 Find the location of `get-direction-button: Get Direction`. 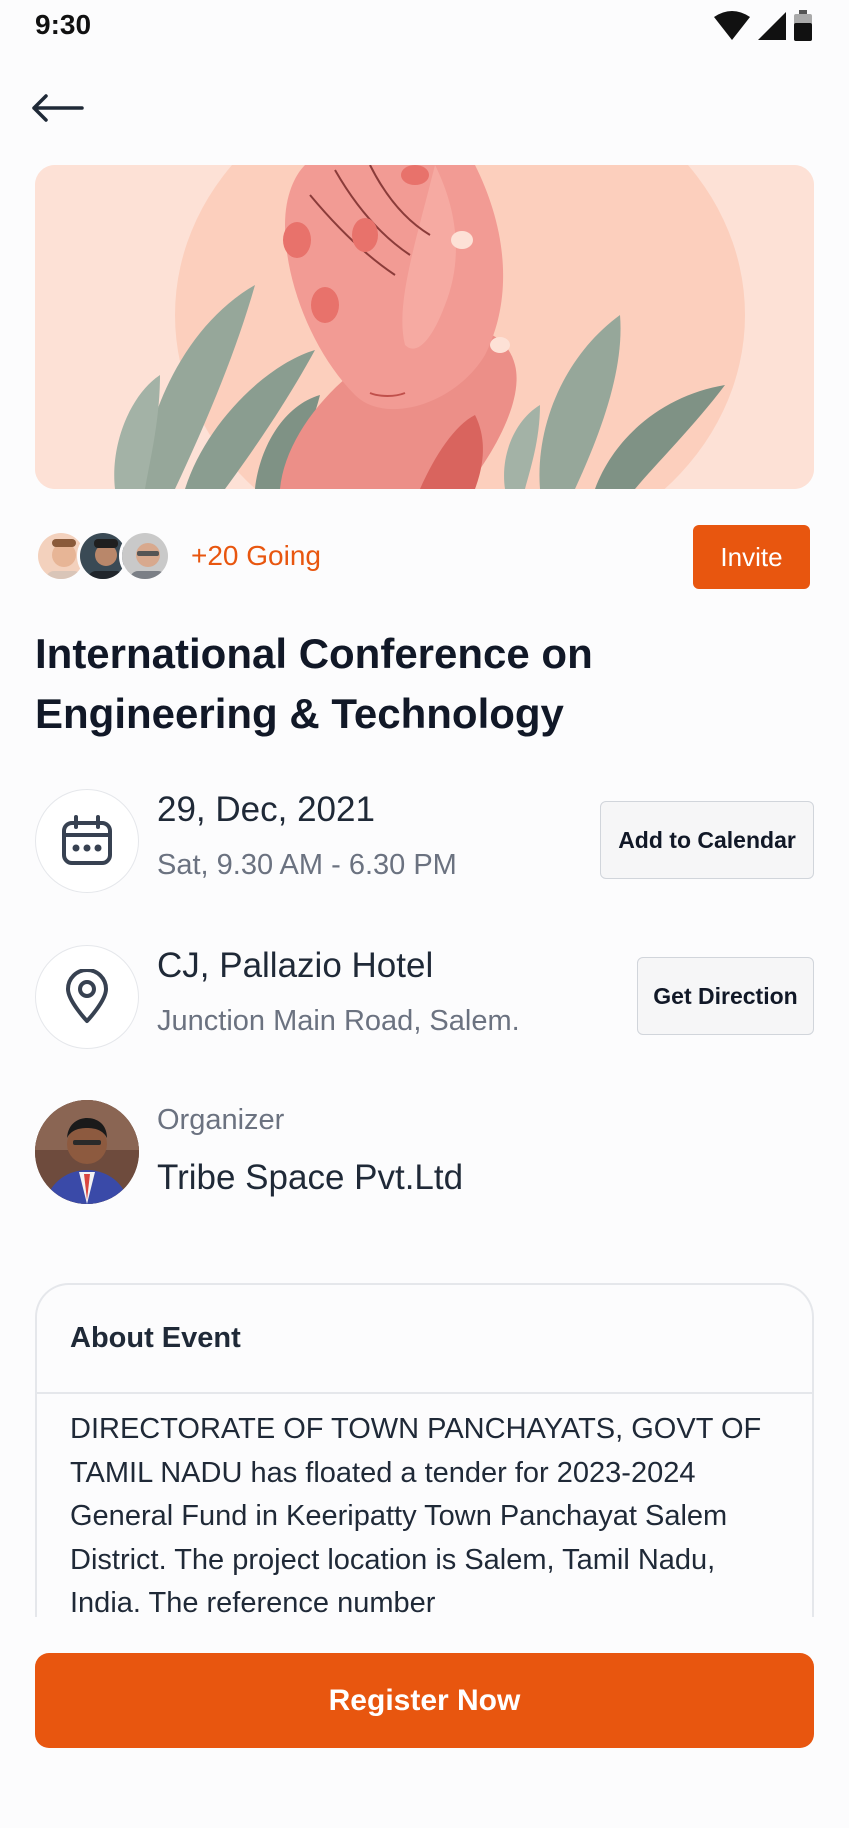

get-direction-button: Get Direction is located at coordinates (725, 996).